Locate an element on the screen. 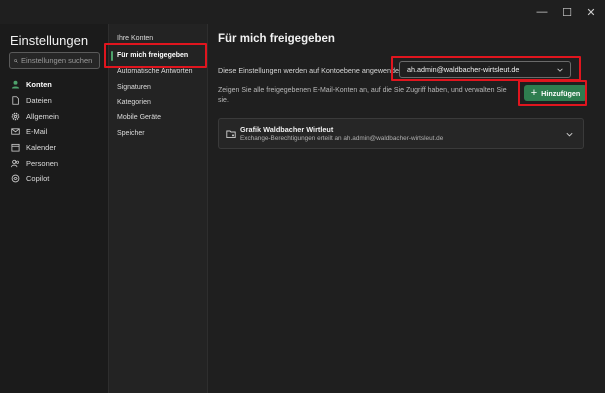  sidebar-item-label: Allgemein is located at coordinates (42, 116).